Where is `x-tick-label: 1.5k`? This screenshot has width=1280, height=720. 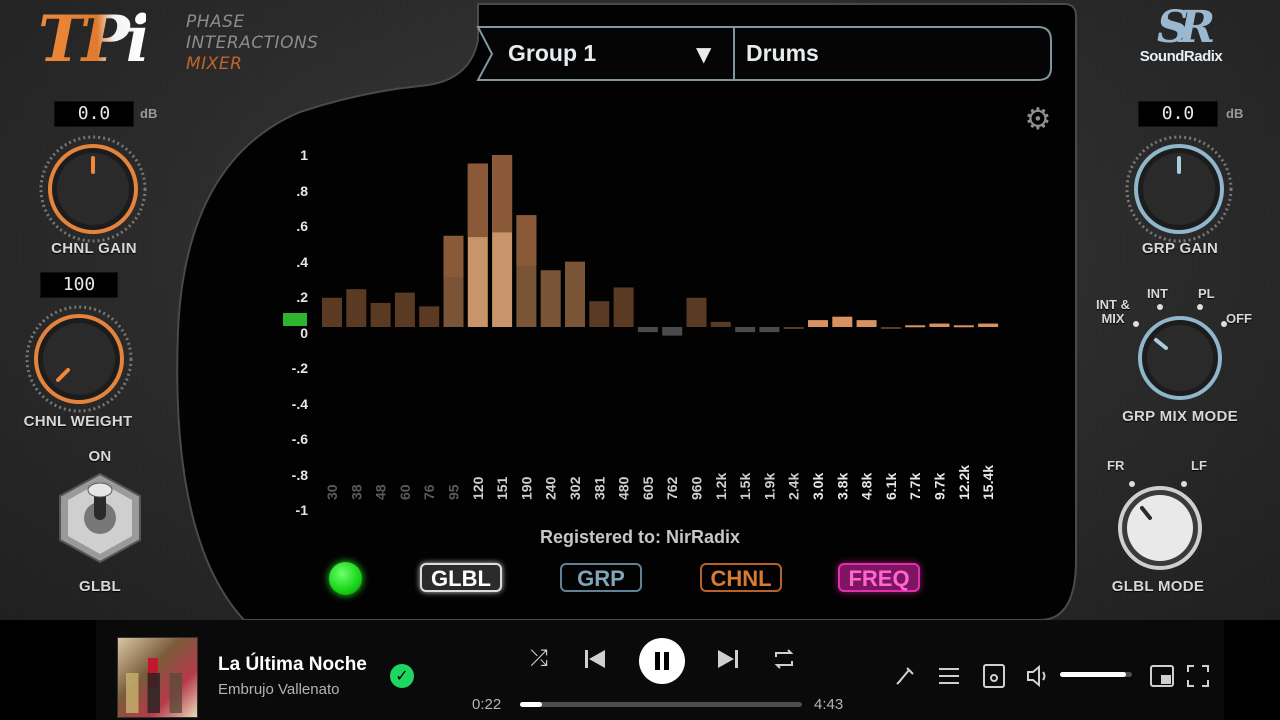 x-tick-label: 1.5k is located at coordinates (745, 486).